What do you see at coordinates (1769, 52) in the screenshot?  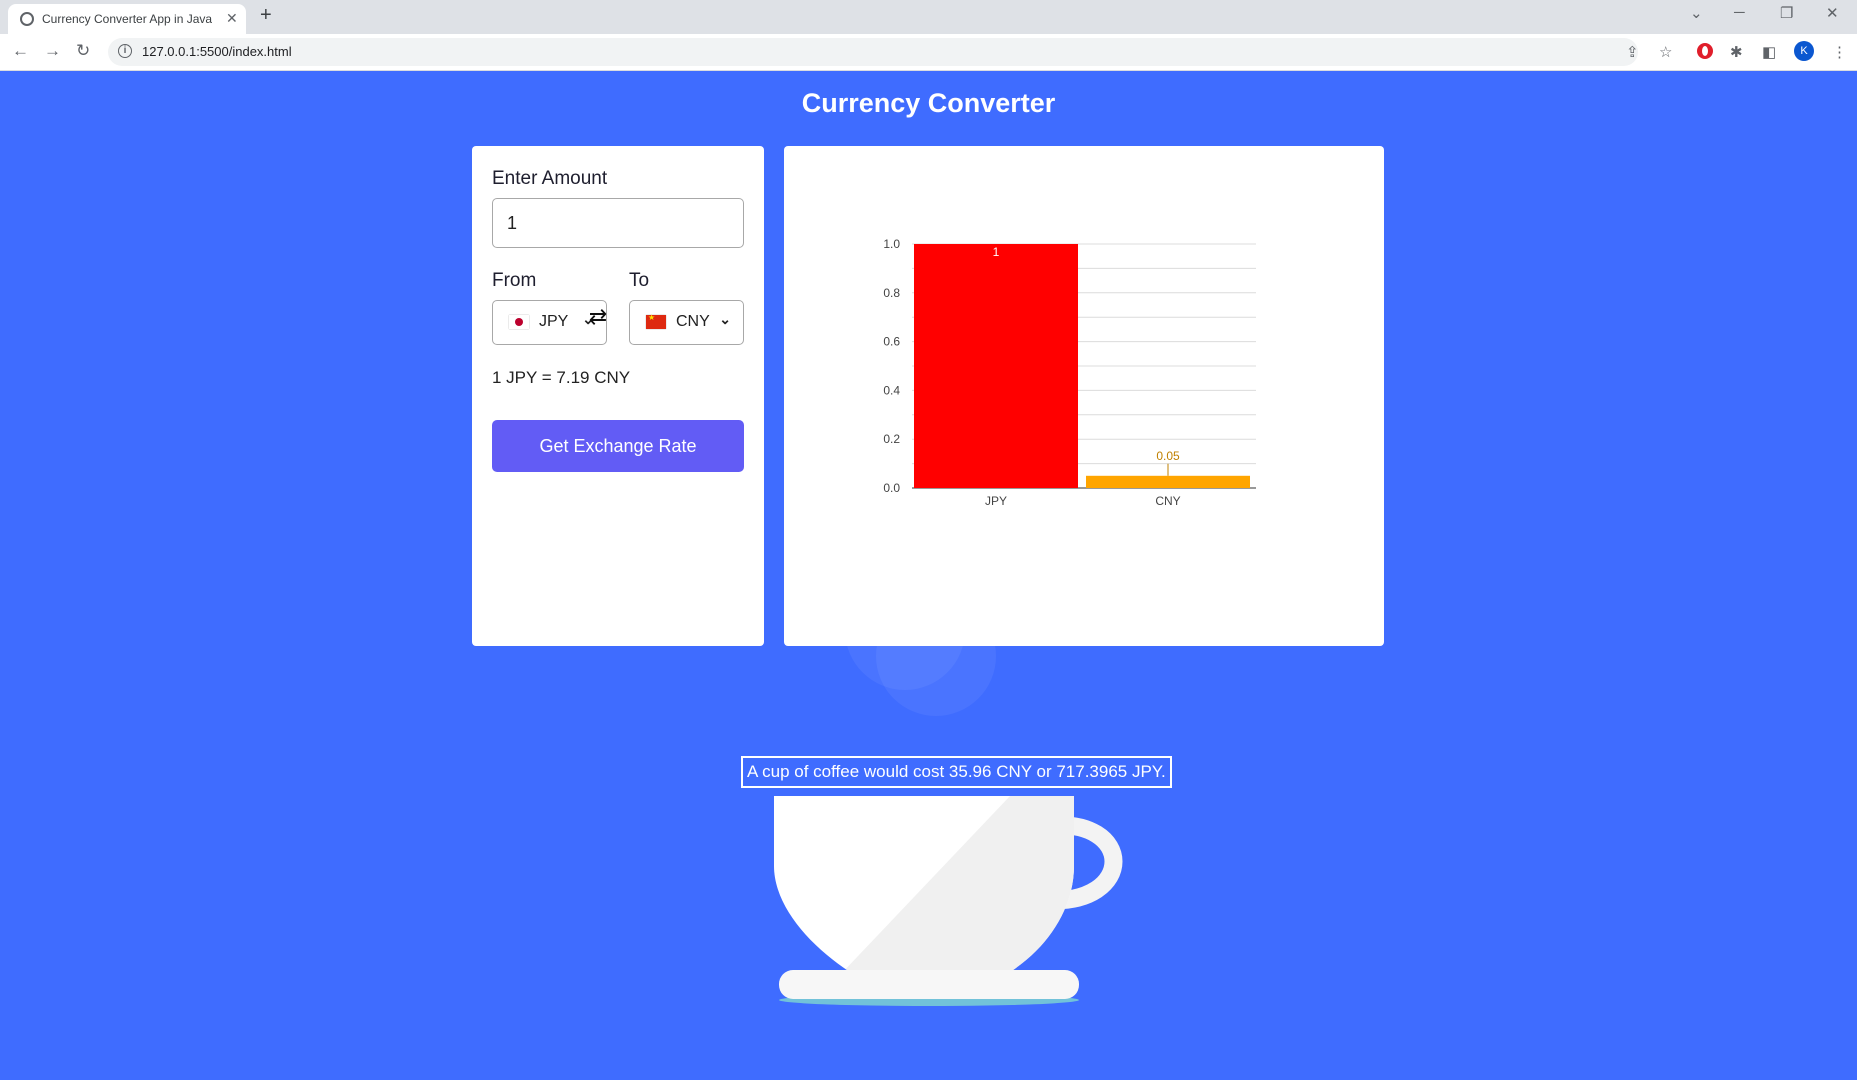 I see `side-panel-icon: ◧` at bounding box center [1769, 52].